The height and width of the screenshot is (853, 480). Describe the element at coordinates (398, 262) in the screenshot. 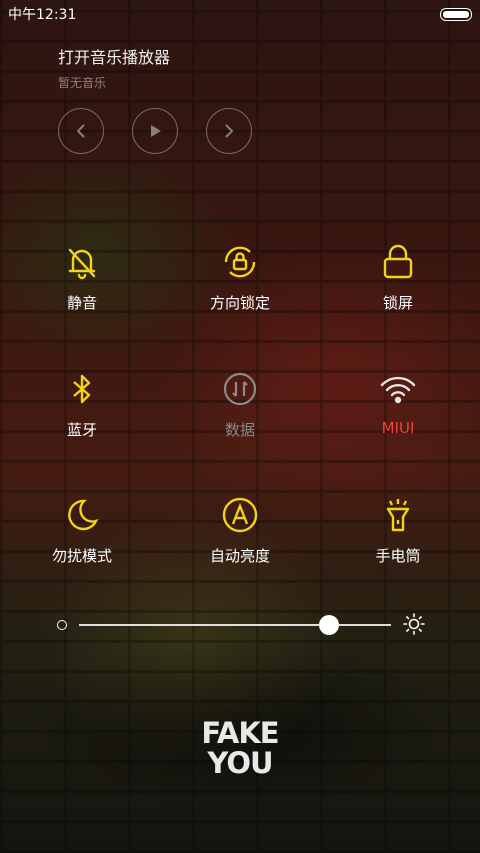

I see `lock-icon` at that location.